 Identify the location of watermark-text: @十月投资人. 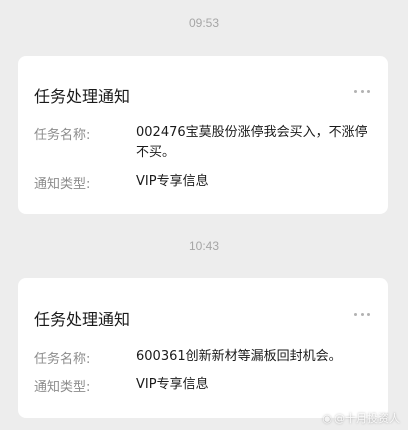
(367, 418).